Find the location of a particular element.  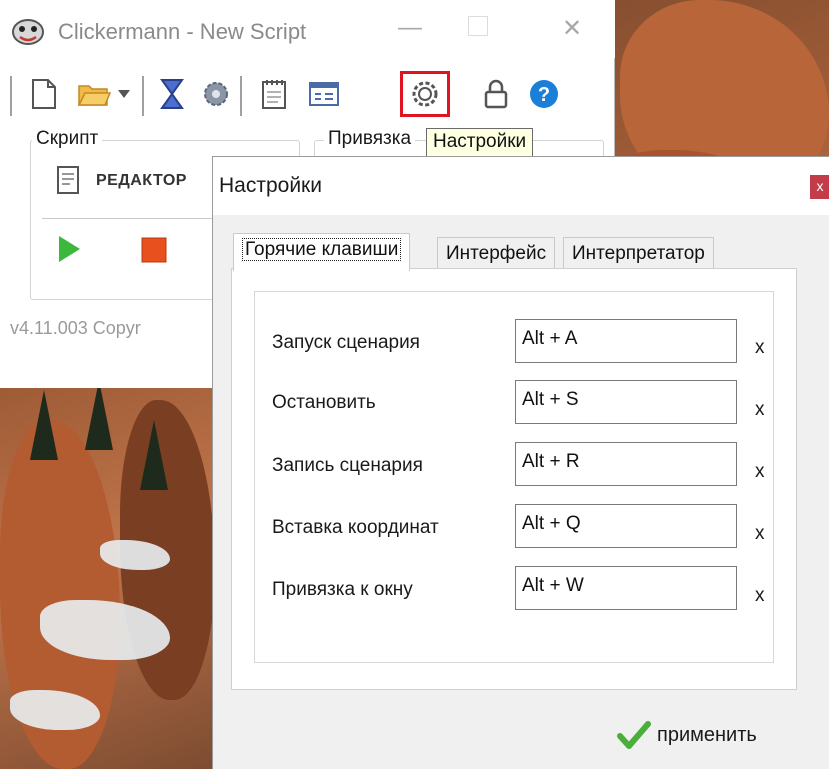

tab-interface: Интерфейс is located at coordinates (496, 254).